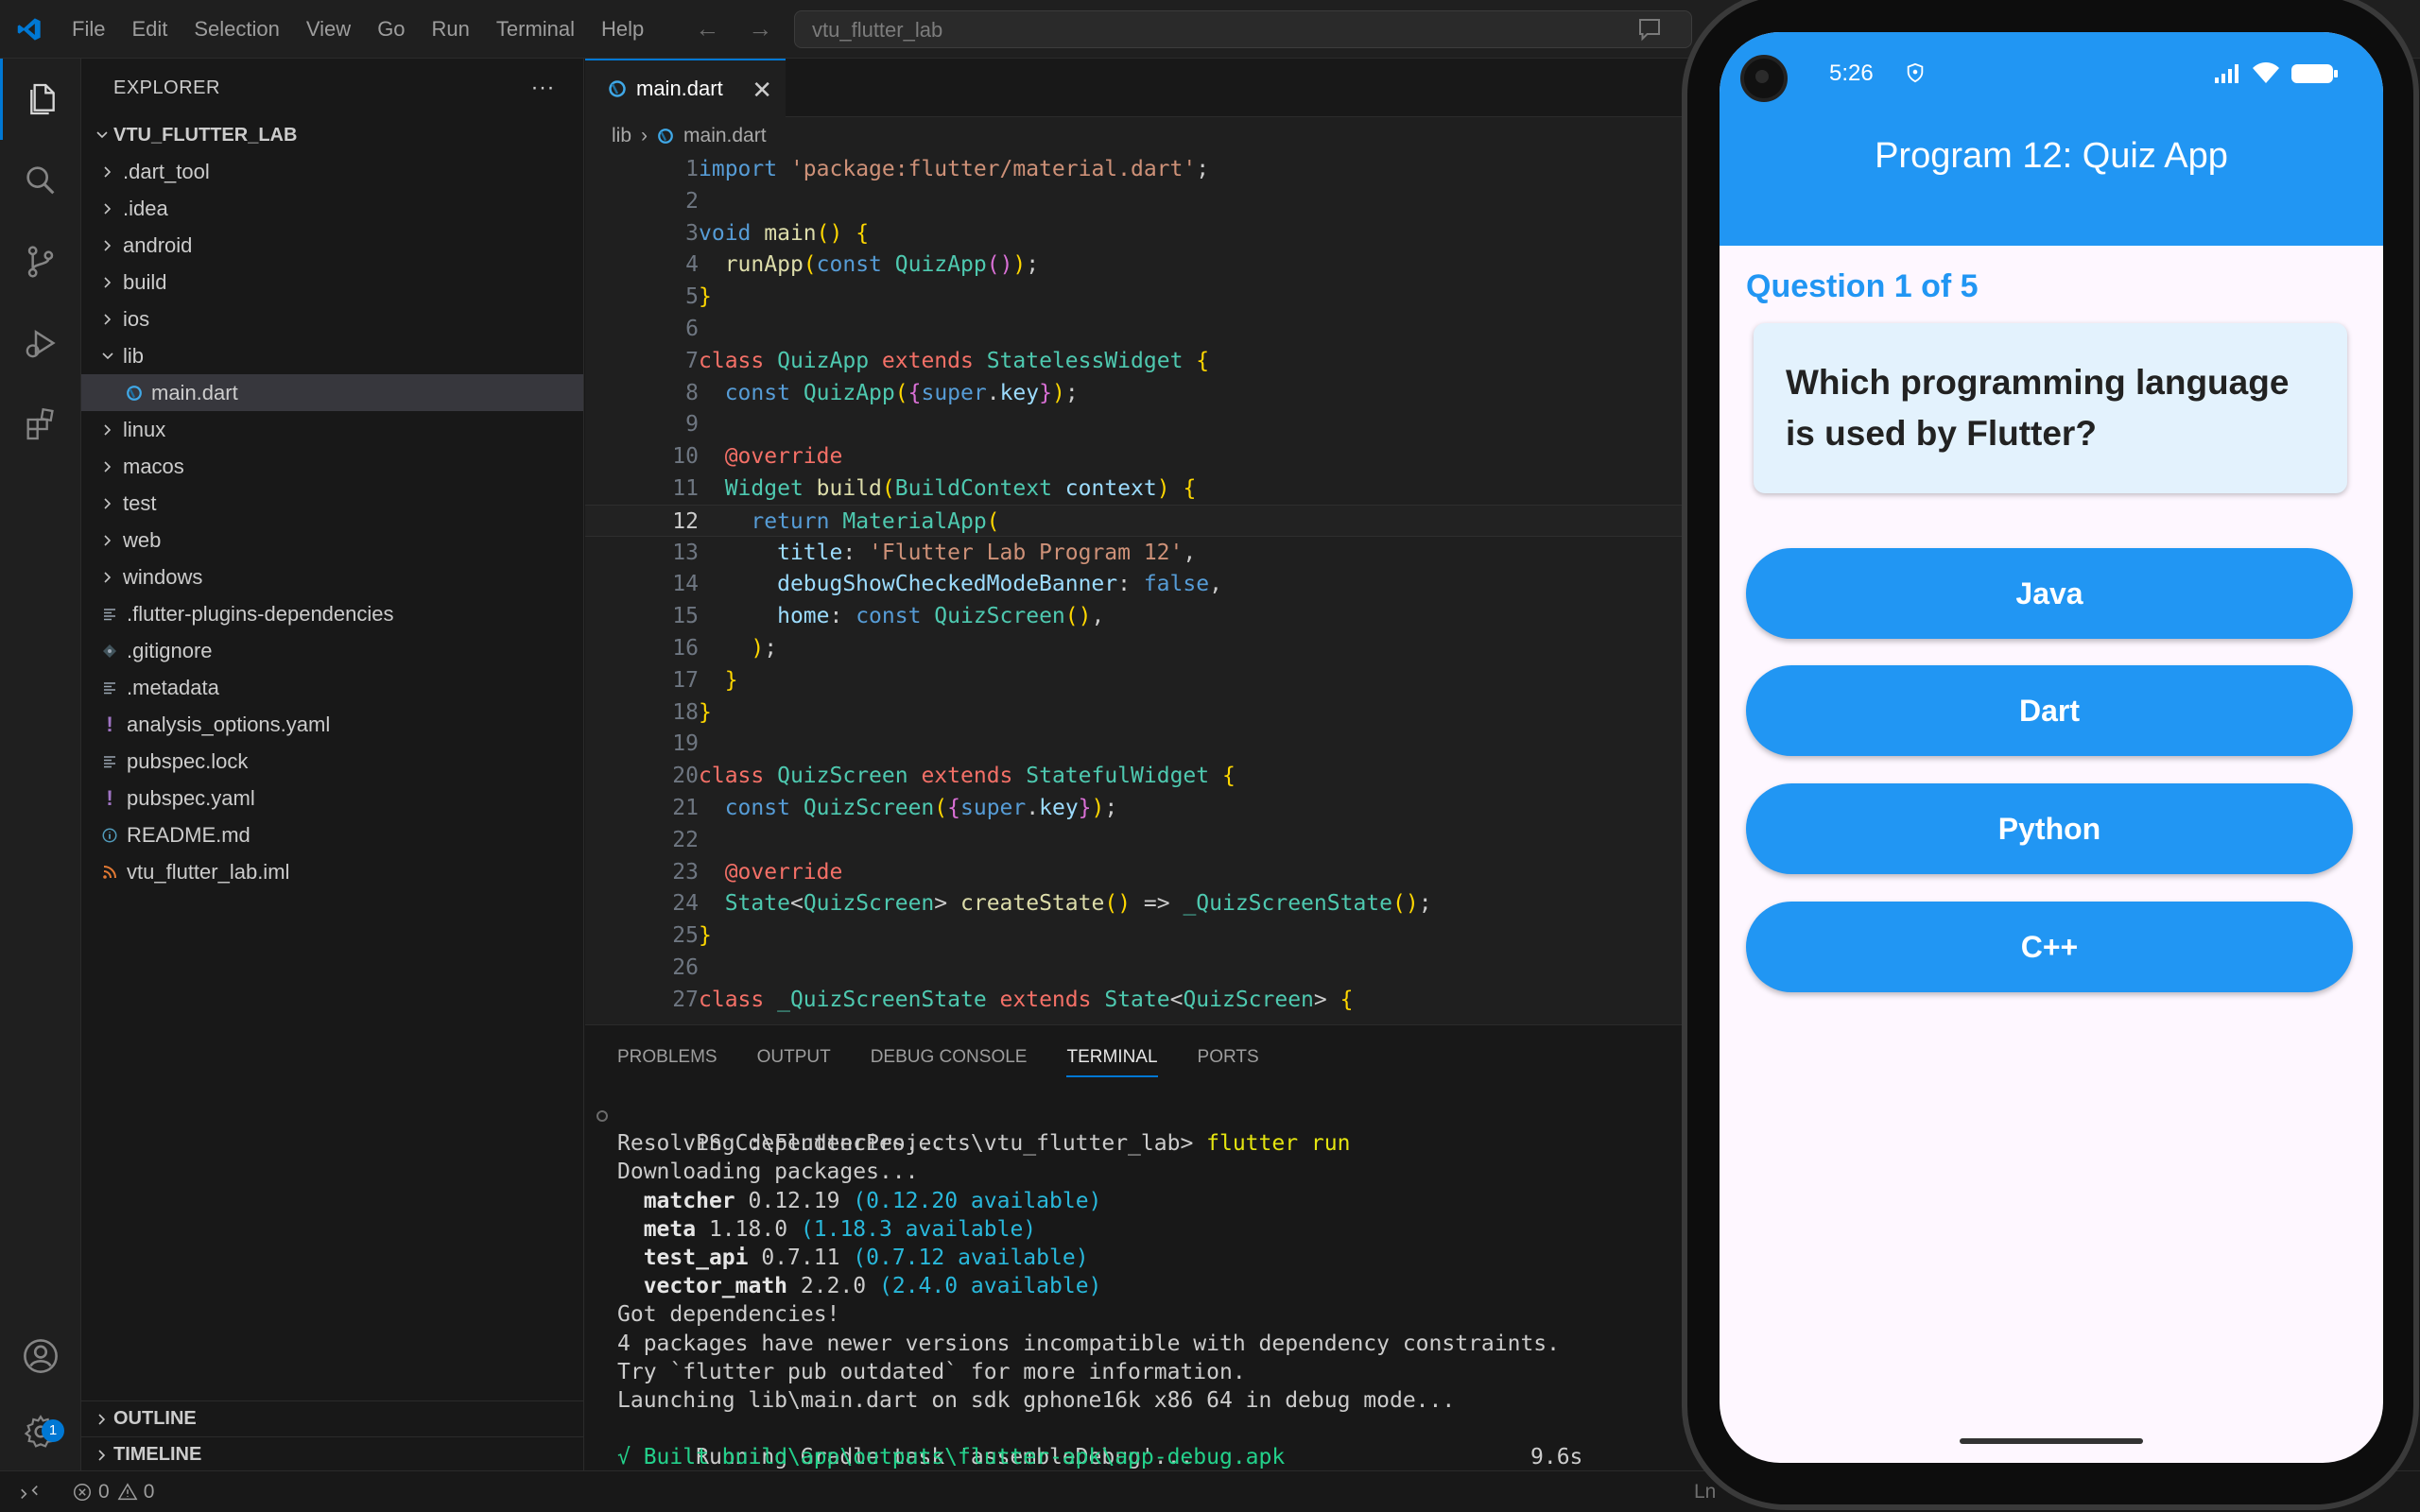  Describe the element at coordinates (1133, 808) in the screenshot. I see `code-line: 21 const QuizScreen({super.key});` at that location.